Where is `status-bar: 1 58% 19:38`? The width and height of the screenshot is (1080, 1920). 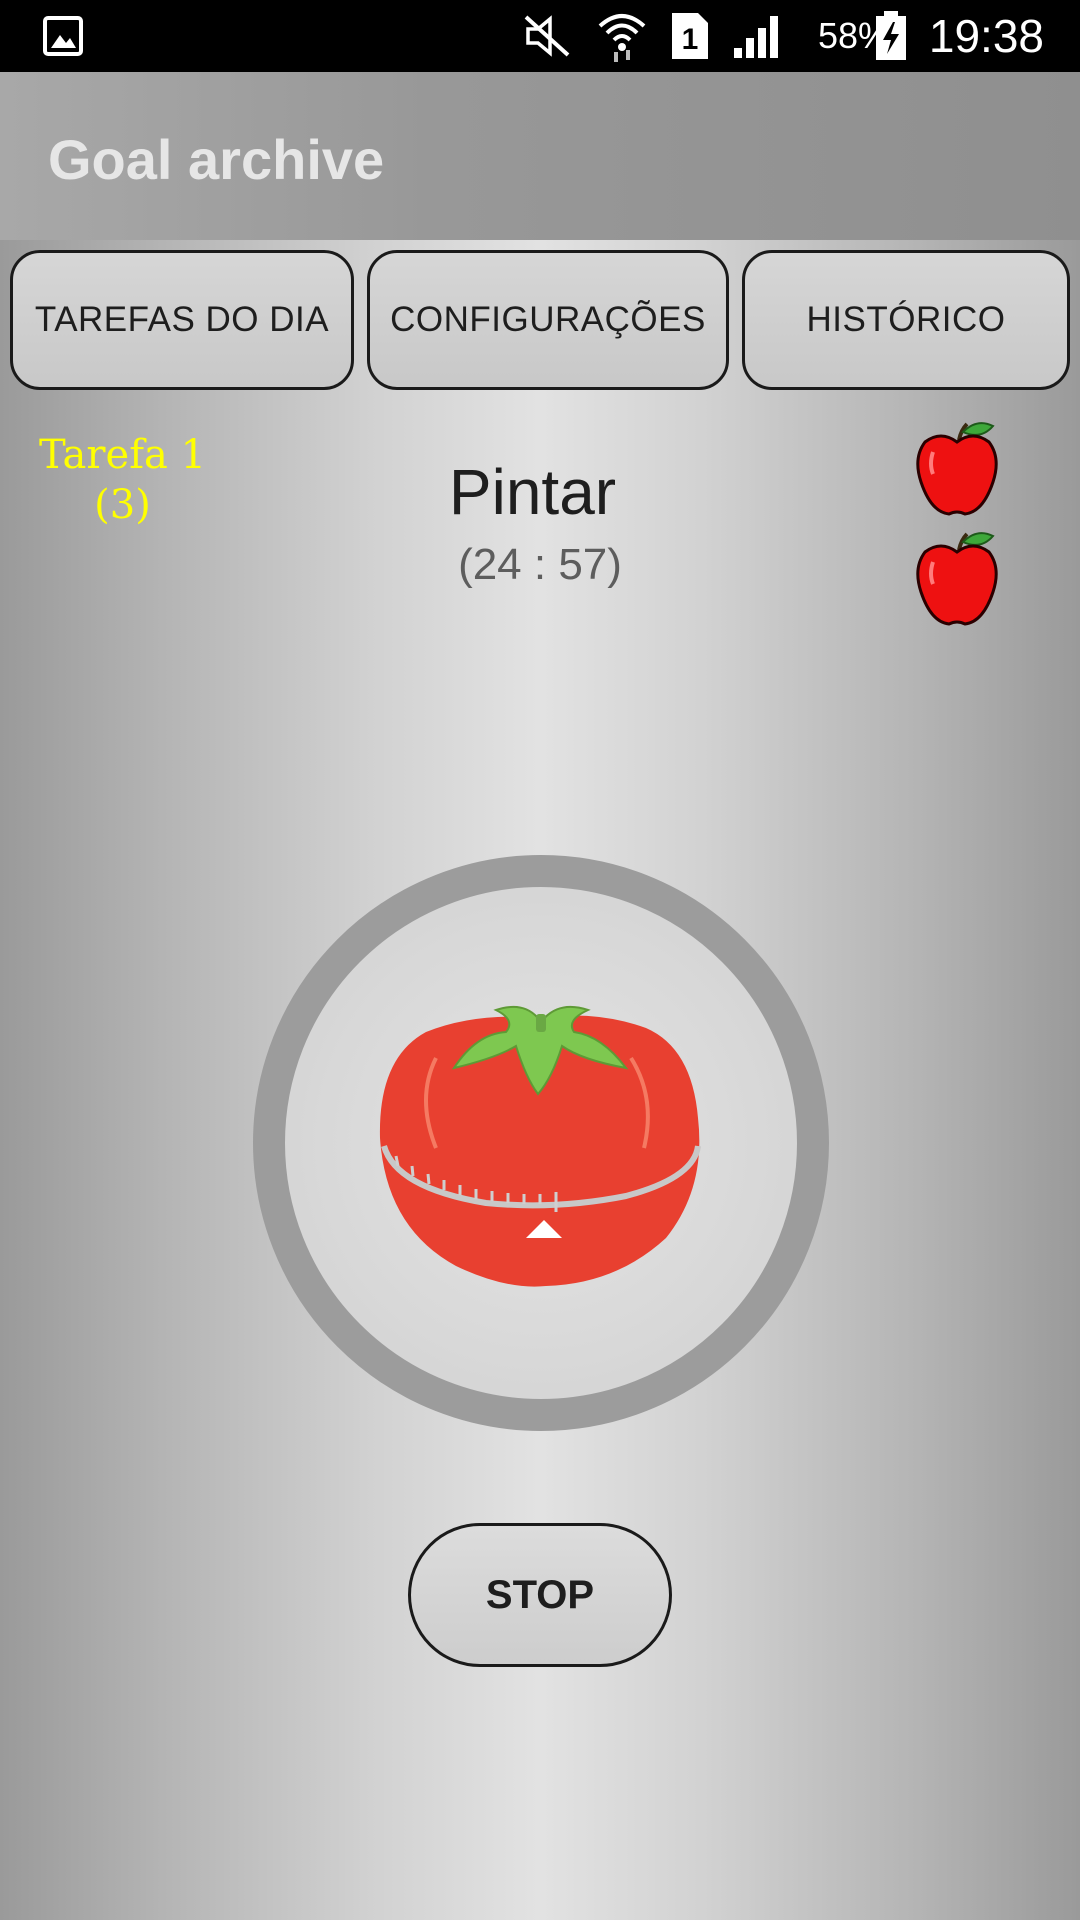
status-bar: 1 58% 19:38 is located at coordinates (540, 36).